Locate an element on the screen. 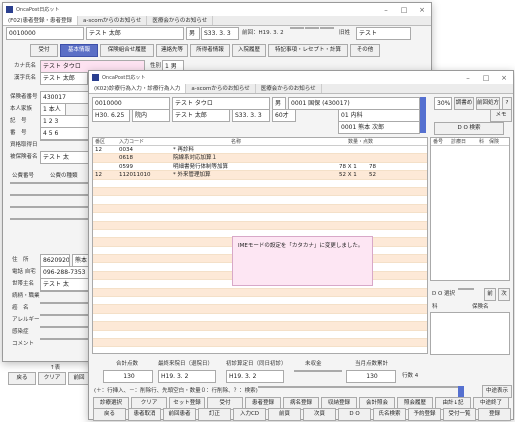 The image size is (515, 422). patient-name-display: テスト 太郎 is located at coordinates (135, 33).